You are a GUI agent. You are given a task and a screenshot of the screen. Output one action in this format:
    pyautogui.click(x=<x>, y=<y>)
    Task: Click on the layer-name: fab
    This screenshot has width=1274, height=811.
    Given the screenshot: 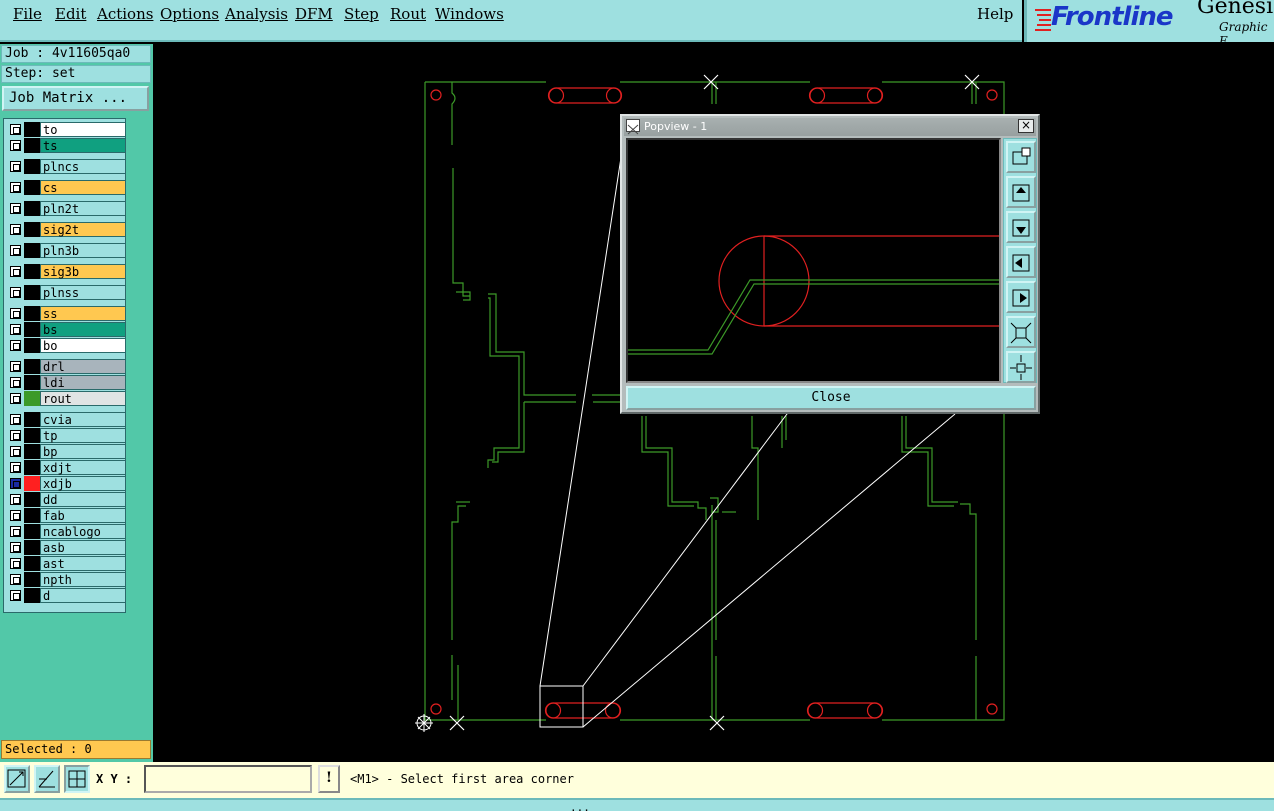 What is the action you would take?
    pyautogui.click(x=83, y=515)
    